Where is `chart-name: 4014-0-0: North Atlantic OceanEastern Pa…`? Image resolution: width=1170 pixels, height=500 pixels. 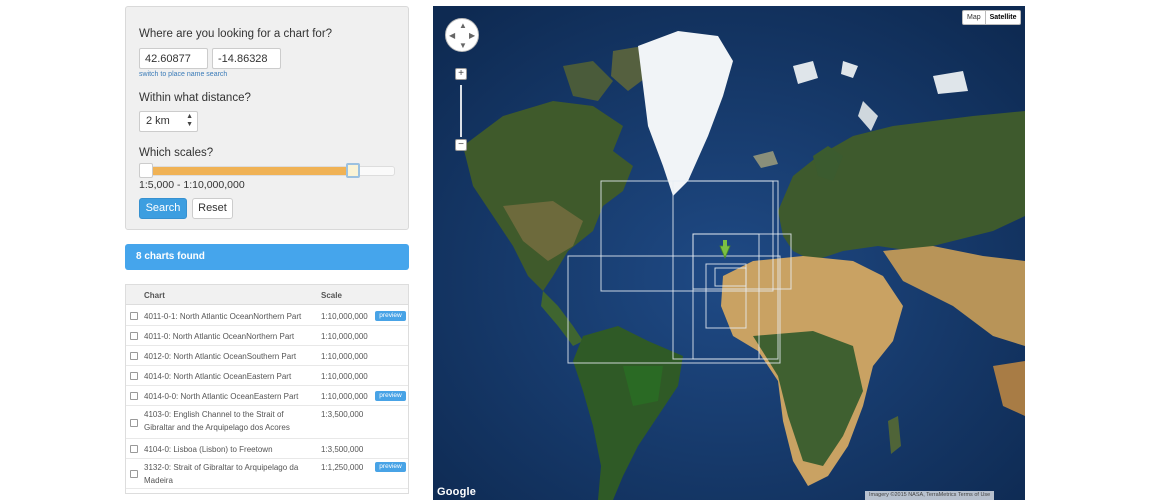 chart-name: 4014-0-0: North Atlantic OceanEastern Pa… is located at coordinates (221, 396).